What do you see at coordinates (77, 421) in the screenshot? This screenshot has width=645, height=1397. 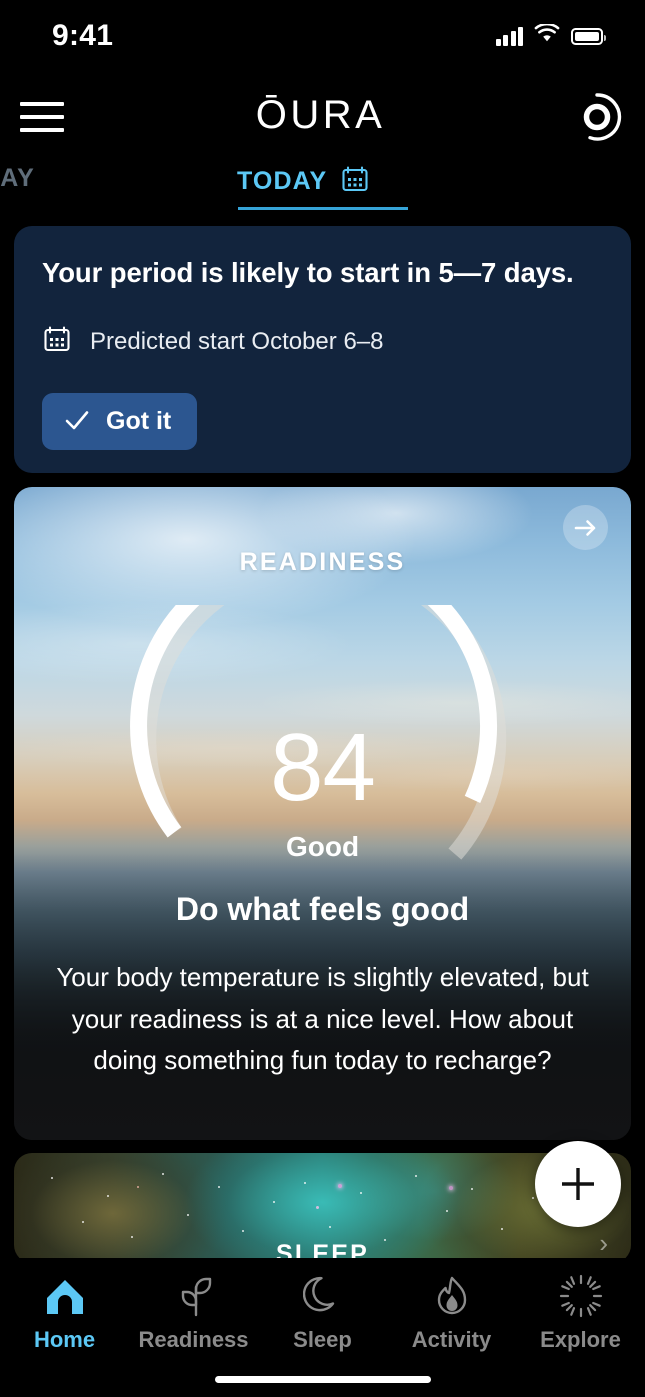 I see `check-icon` at bounding box center [77, 421].